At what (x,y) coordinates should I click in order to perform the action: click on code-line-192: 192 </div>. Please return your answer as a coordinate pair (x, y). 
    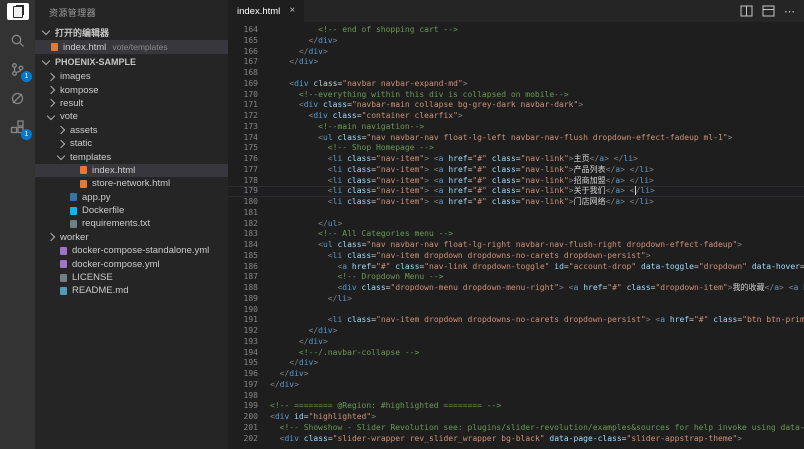
    Looking at the image, I should click on (516, 331).